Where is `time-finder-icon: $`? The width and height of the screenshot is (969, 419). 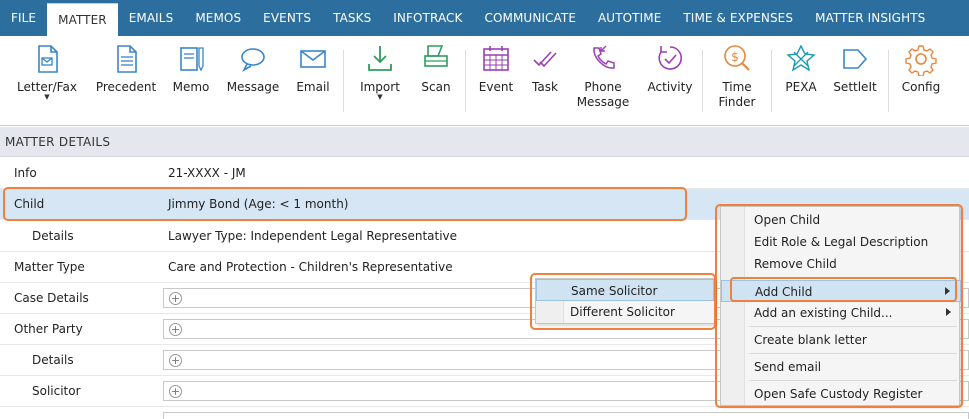
time-finder-icon: $ is located at coordinates (737, 58).